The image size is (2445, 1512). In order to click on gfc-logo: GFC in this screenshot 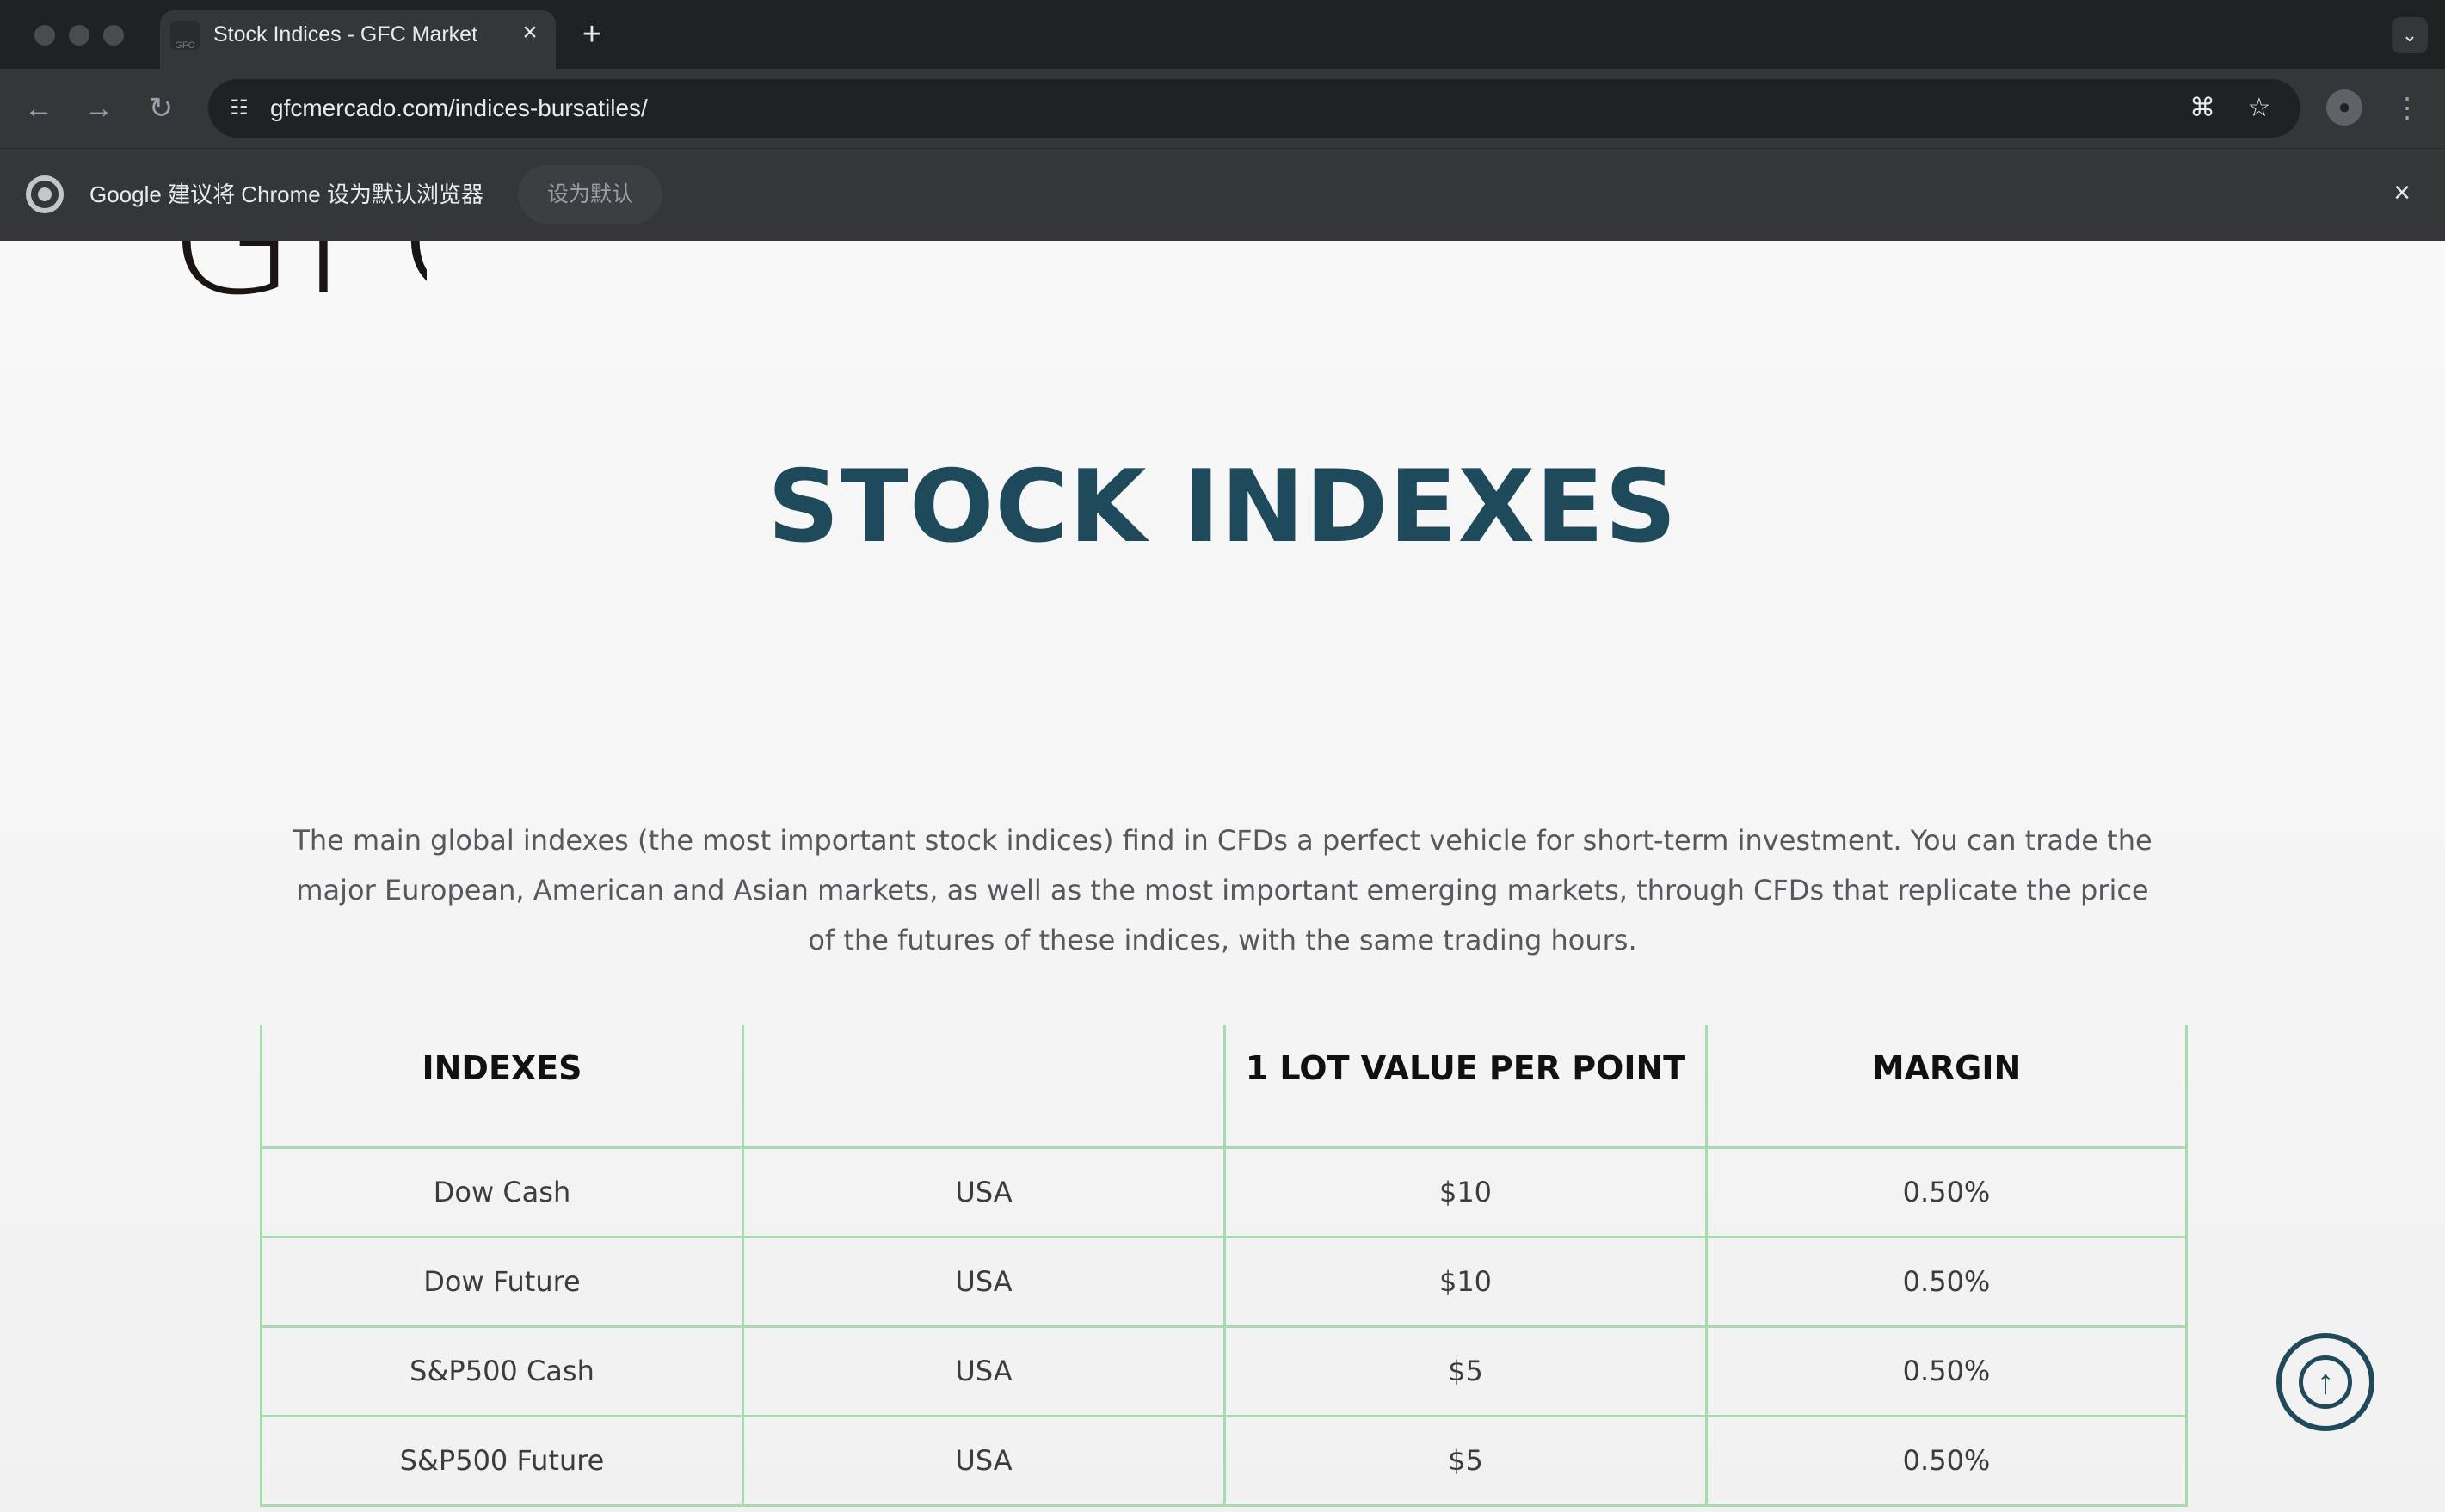, I will do `click(298, 280)`.